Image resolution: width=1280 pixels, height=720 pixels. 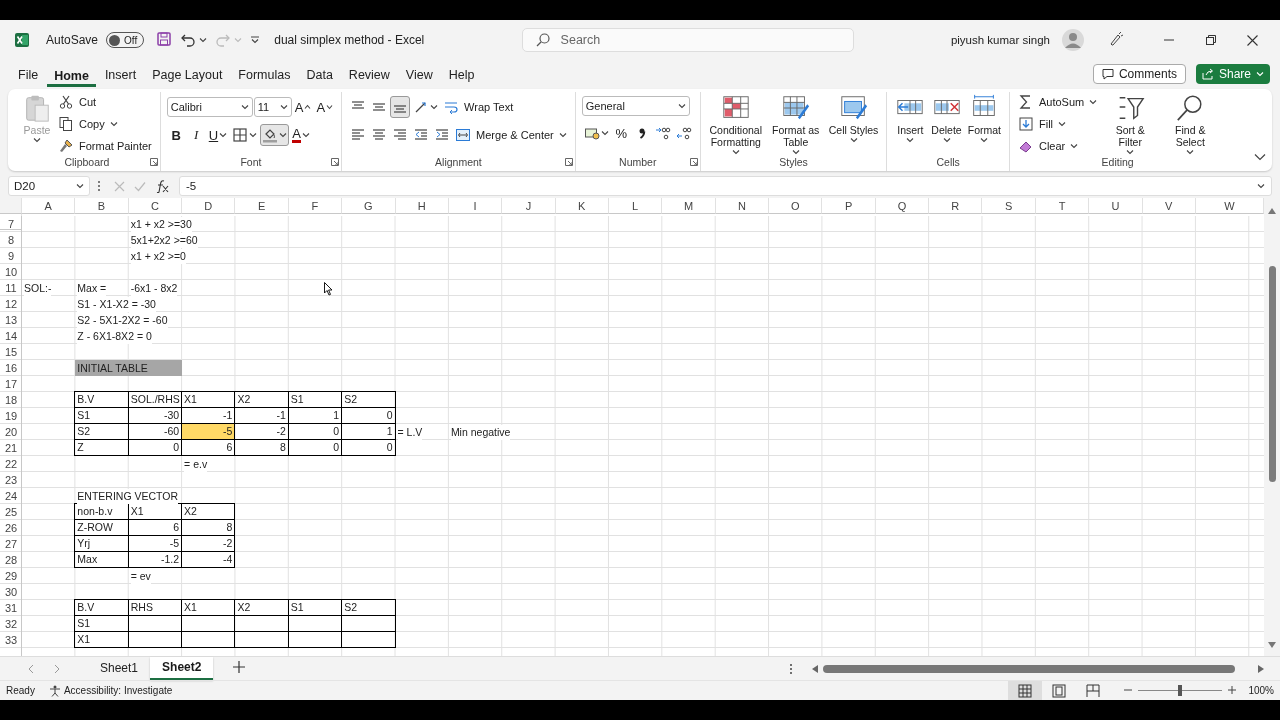 I want to click on normal-view-button, so click(x=1025, y=690).